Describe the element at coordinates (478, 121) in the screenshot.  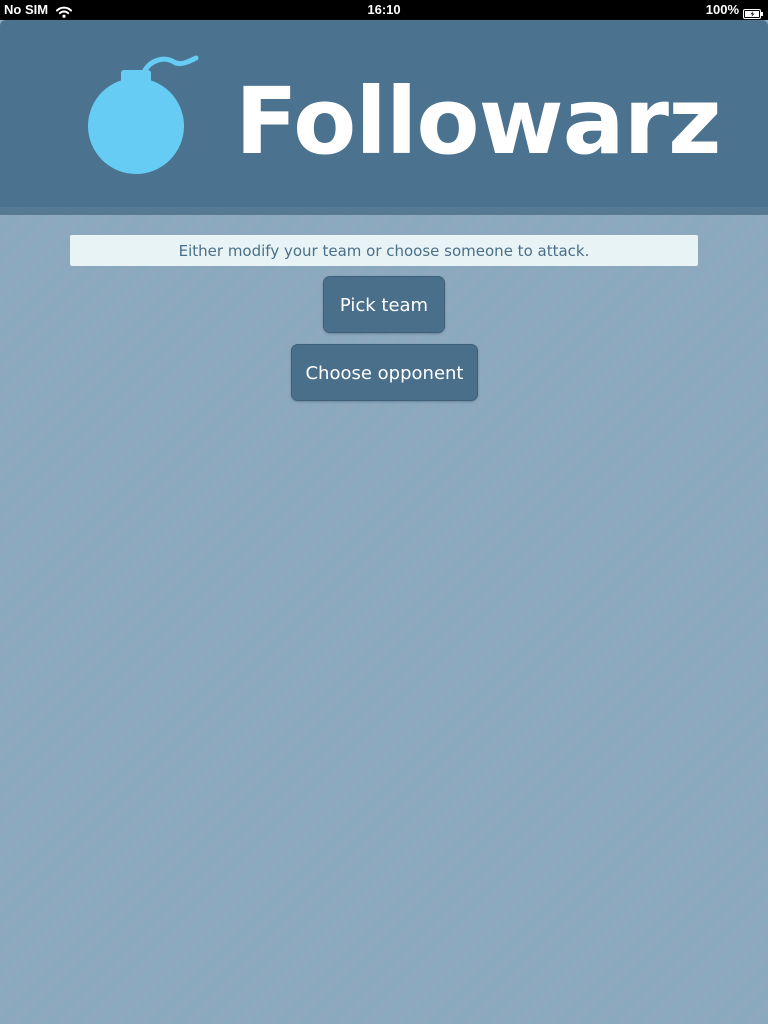
I see `logo-text: Followarz` at that location.